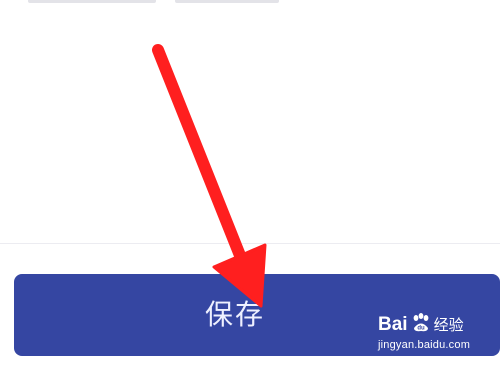 Image resolution: width=500 pixels, height=366 pixels. What do you see at coordinates (92, 1) in the screenshot?
I see `top-field-edge-left` at bounding box center [92, 1].